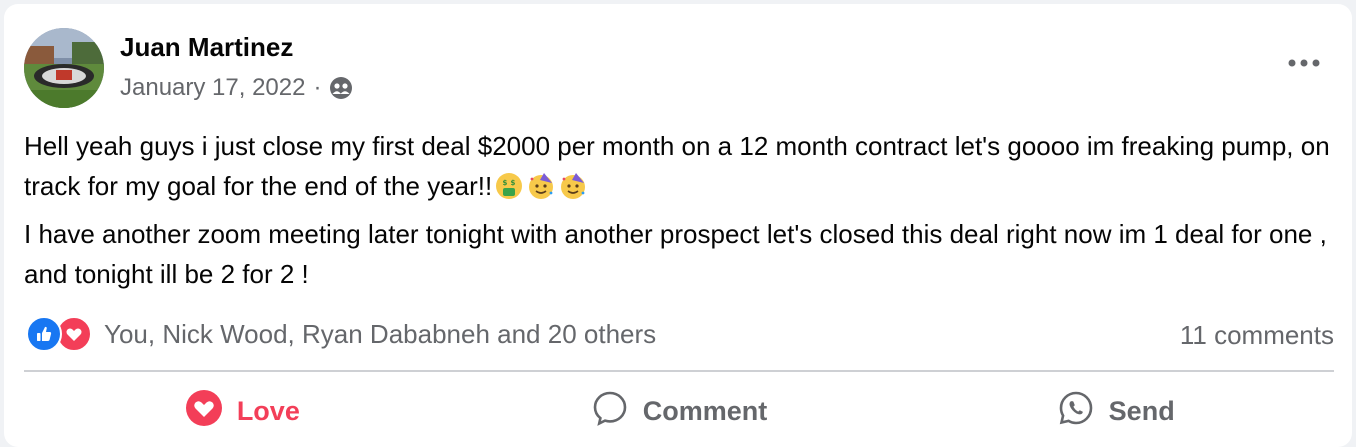  What do you see at coordinates (610, 411) in the screenshot?
I see `comment-icon` at bounding box center [610, 411].